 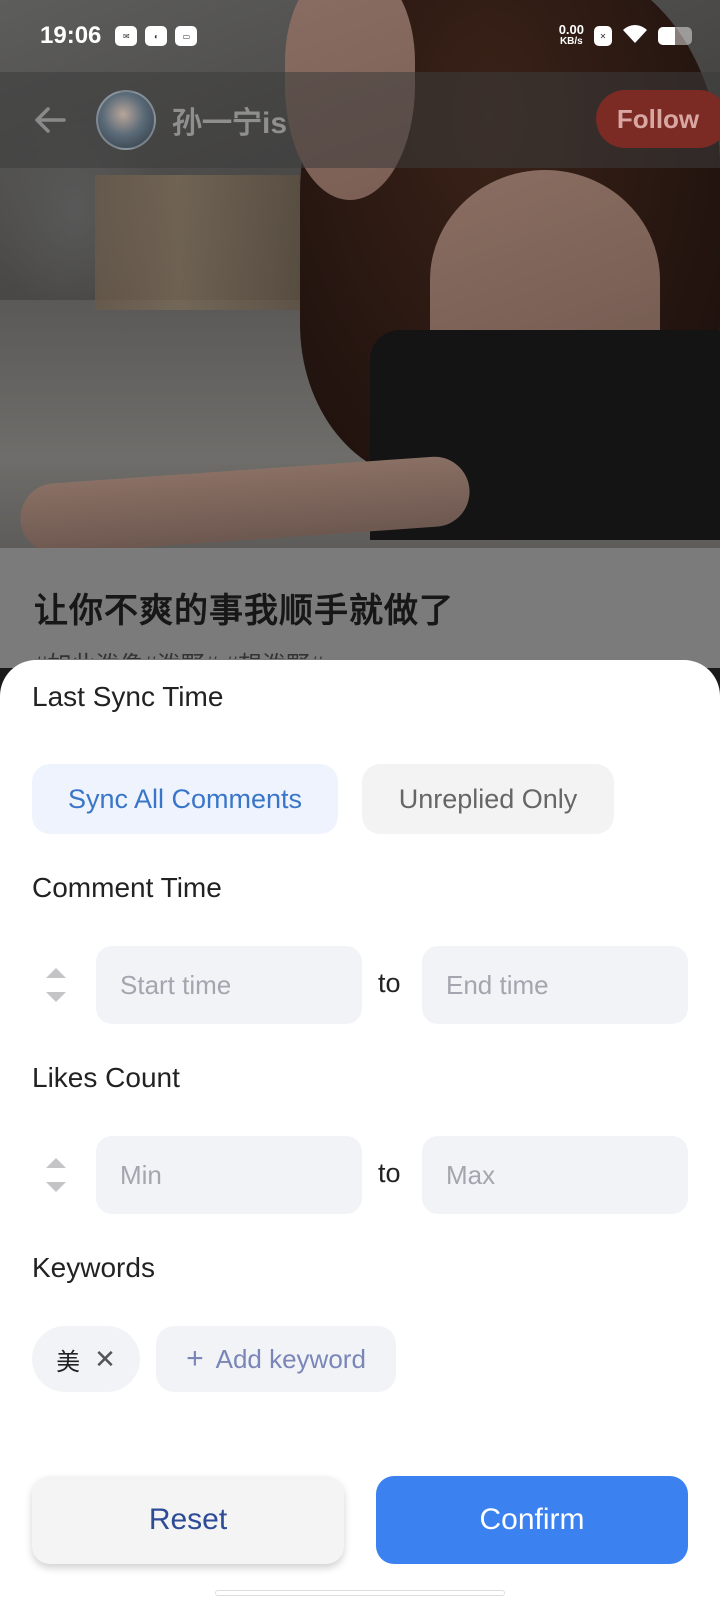 What do you see at coordinates (86, 1359) in the screenshot?
I see `keyword-chip: 美 ✕` at bounding box center [86, 1359].